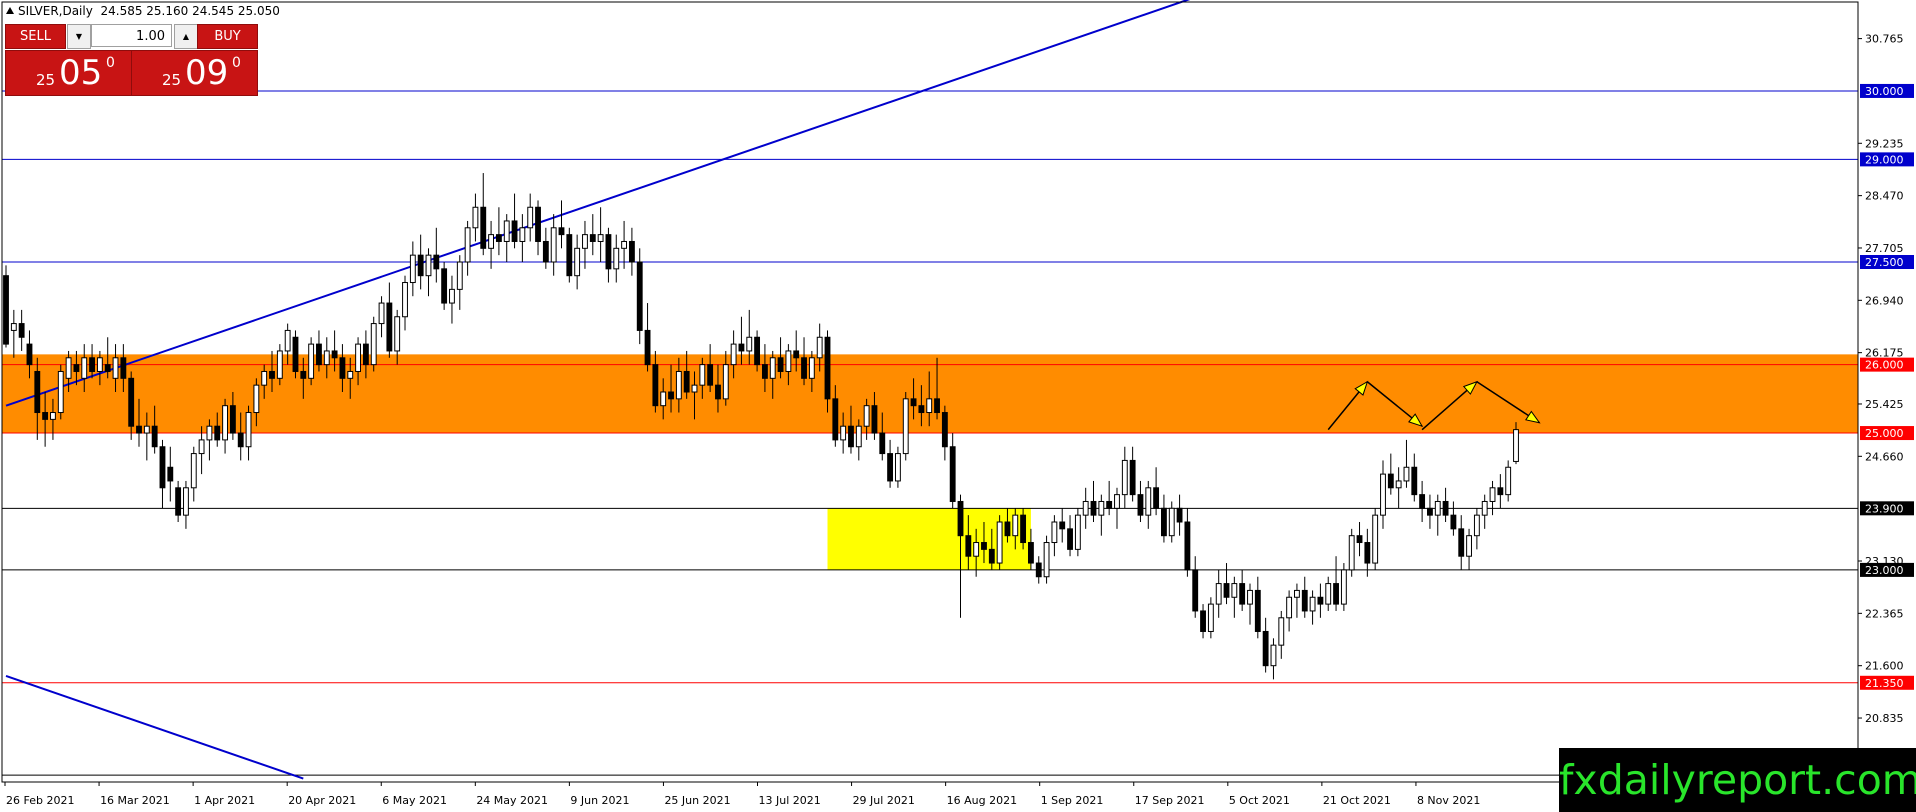 This screenshot has width=1916, height=812. Describe the element at coordinates (1884, 433) in the screenshot. I see `level-label: 25.000` at that location.